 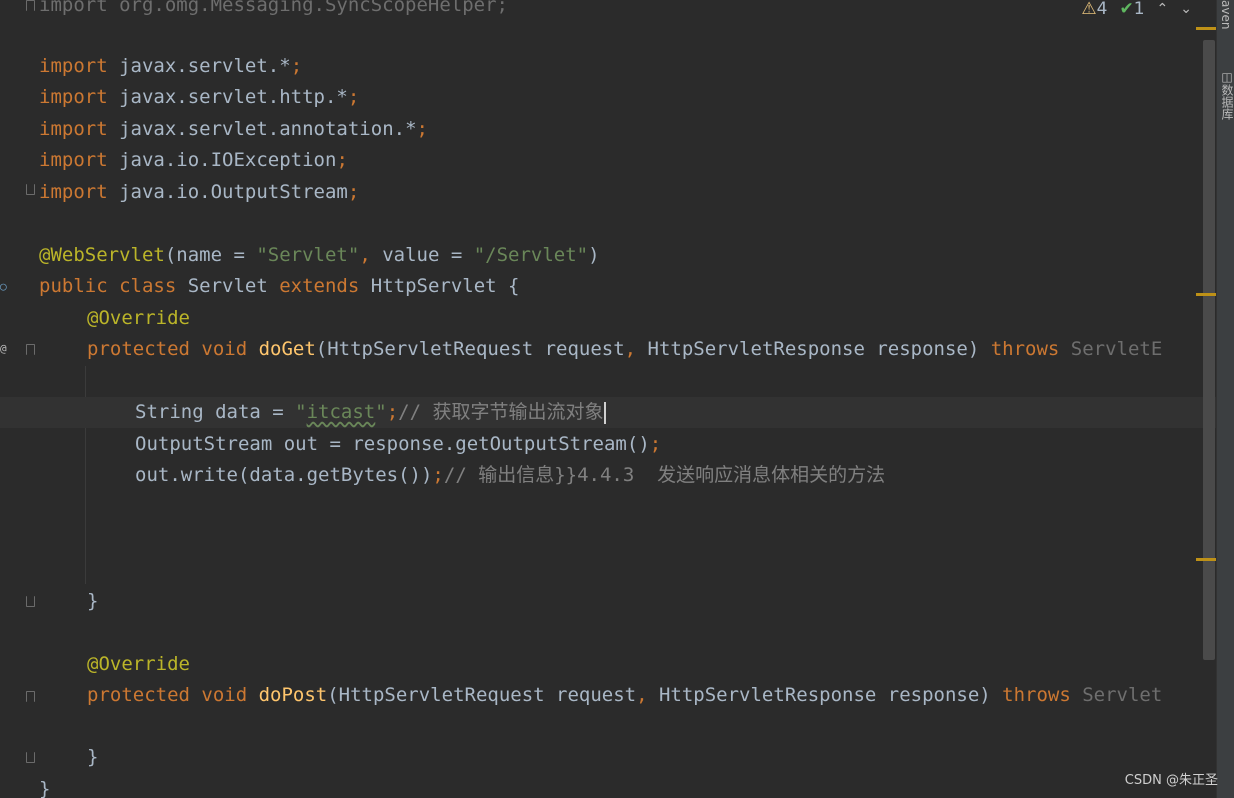 I want to click on check-icon: ✔, so click(x=1126, y=9).